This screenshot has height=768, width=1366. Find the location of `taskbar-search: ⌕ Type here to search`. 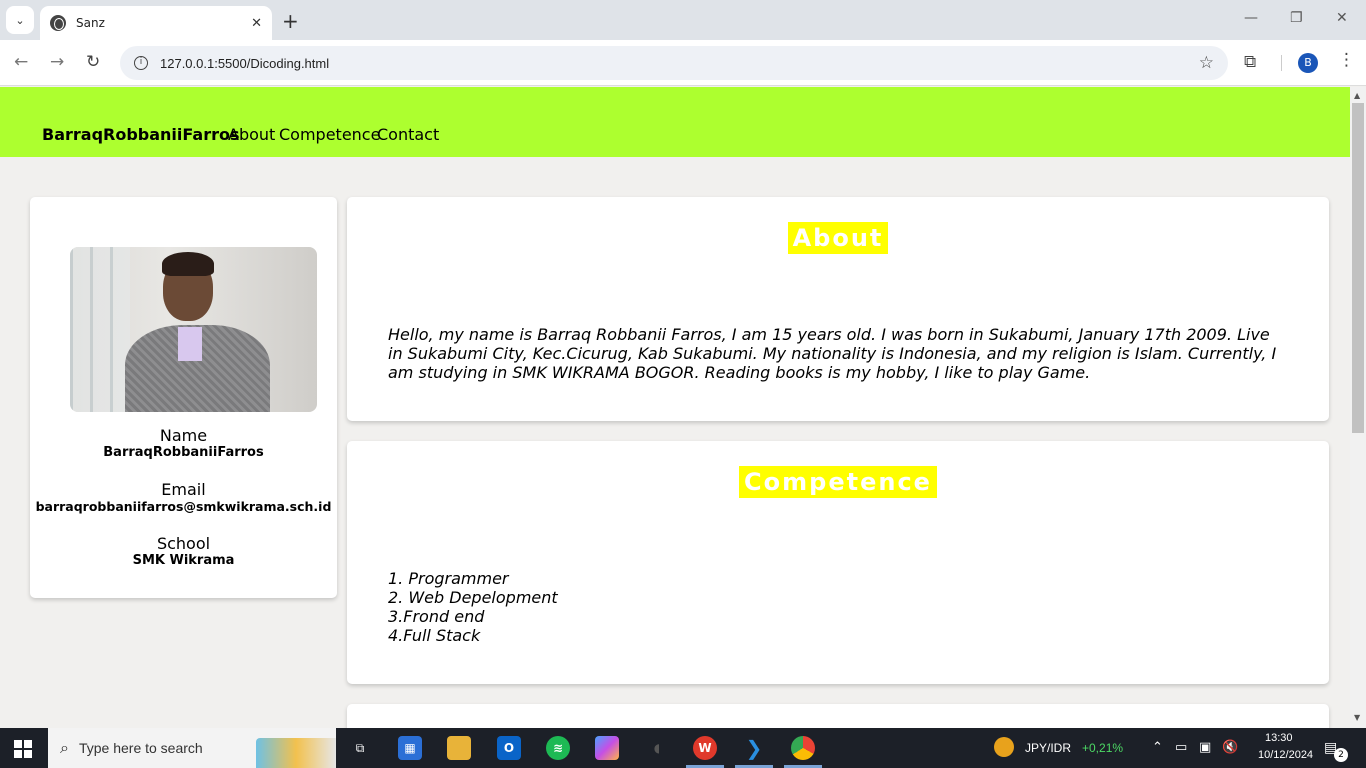

taskbar-search: ⌕ Type here to search is located at coordinates (192, 748).